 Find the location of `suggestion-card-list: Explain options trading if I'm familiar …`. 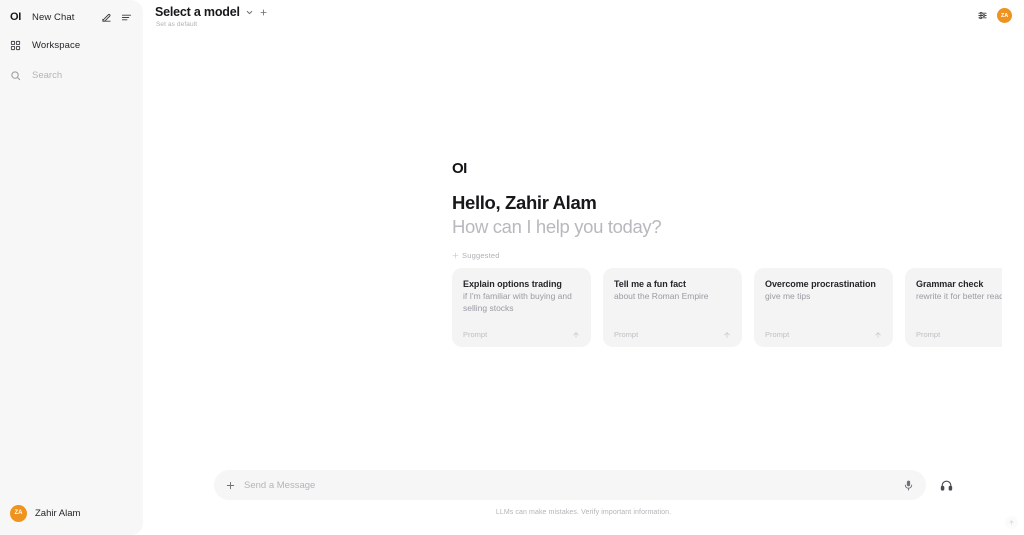

suggestion-card-list: Explain options trading if I'm familiar … is located at coordinates (727, 308).